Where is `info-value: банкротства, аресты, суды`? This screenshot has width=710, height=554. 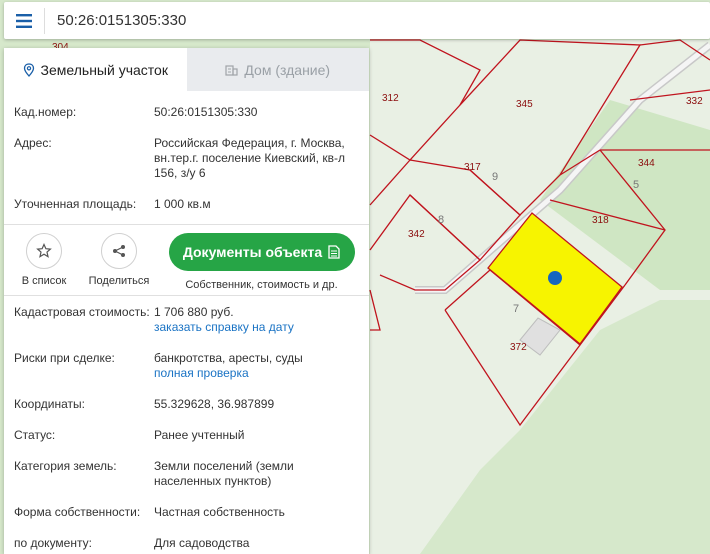 info-value: банкротства, аресты, суды is located at coordinates (228, 358).